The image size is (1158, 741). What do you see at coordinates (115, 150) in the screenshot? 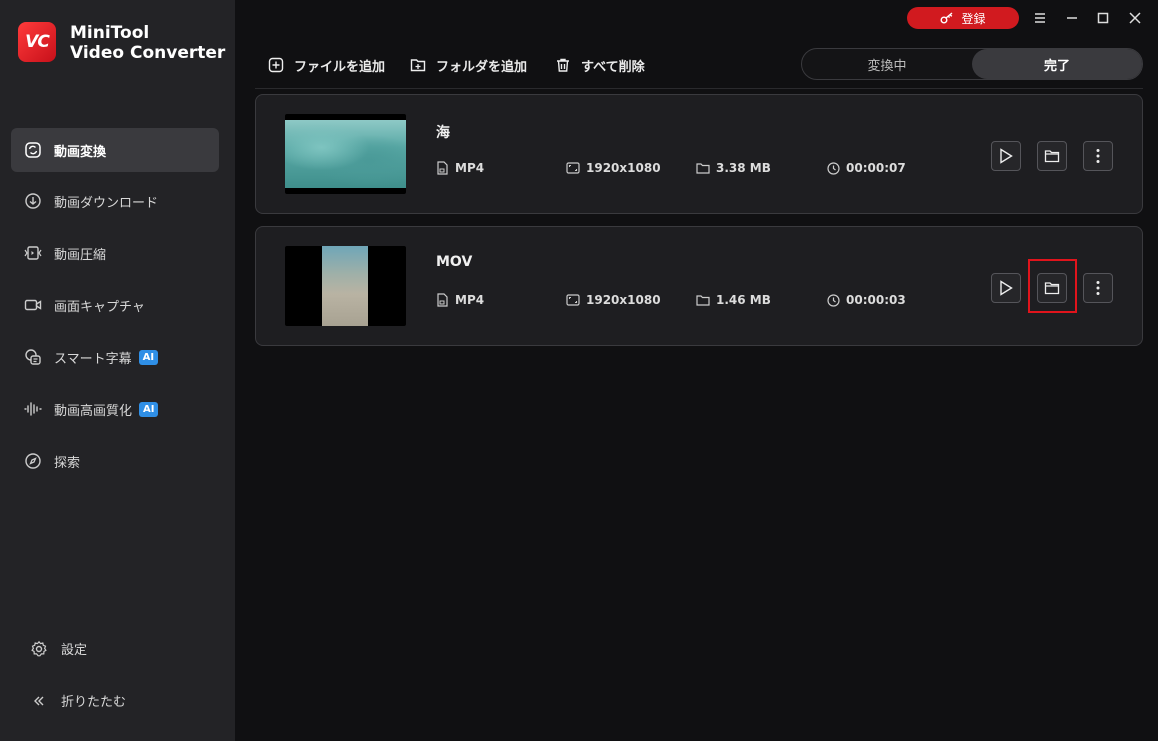
I see `sidebar-item-convert: 動画変換` at bounding box center [115, 150].